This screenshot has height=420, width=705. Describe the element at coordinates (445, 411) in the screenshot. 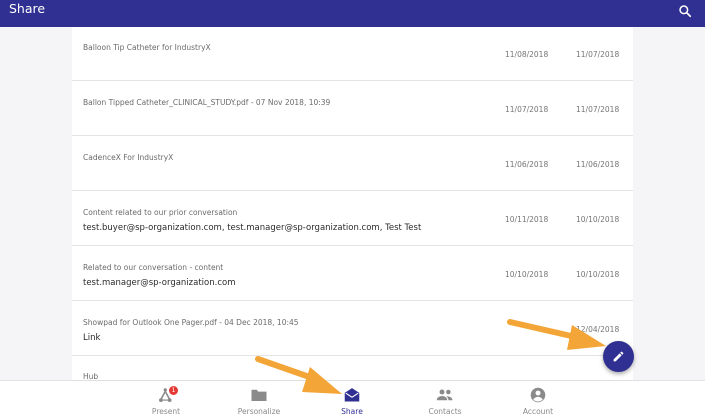

I see `nav-label: Contacts` at that location.